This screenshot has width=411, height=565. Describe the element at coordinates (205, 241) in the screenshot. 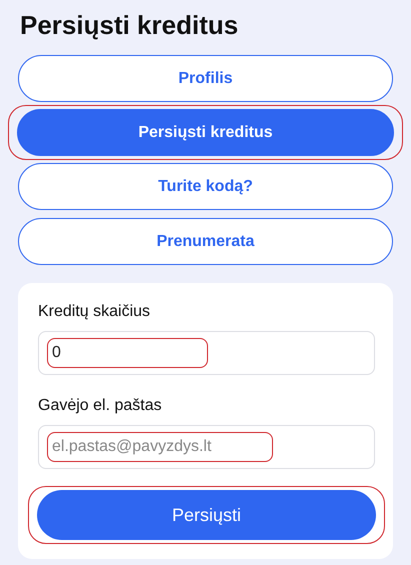

I see `tab-button: Prenumerata` at that location.